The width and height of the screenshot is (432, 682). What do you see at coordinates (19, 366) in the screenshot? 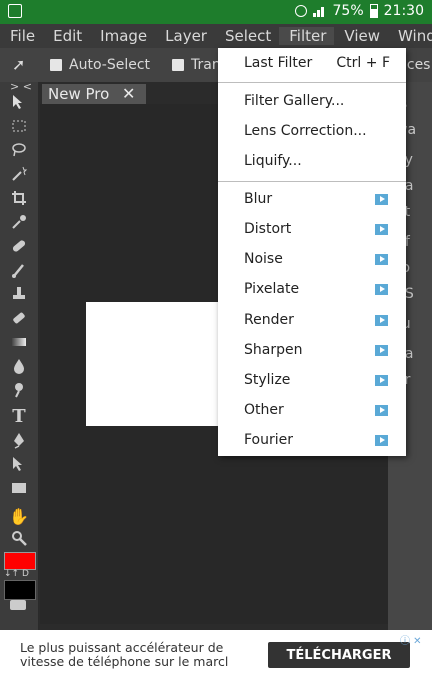
I see `blur-icon` at bounding box center [19, 366].